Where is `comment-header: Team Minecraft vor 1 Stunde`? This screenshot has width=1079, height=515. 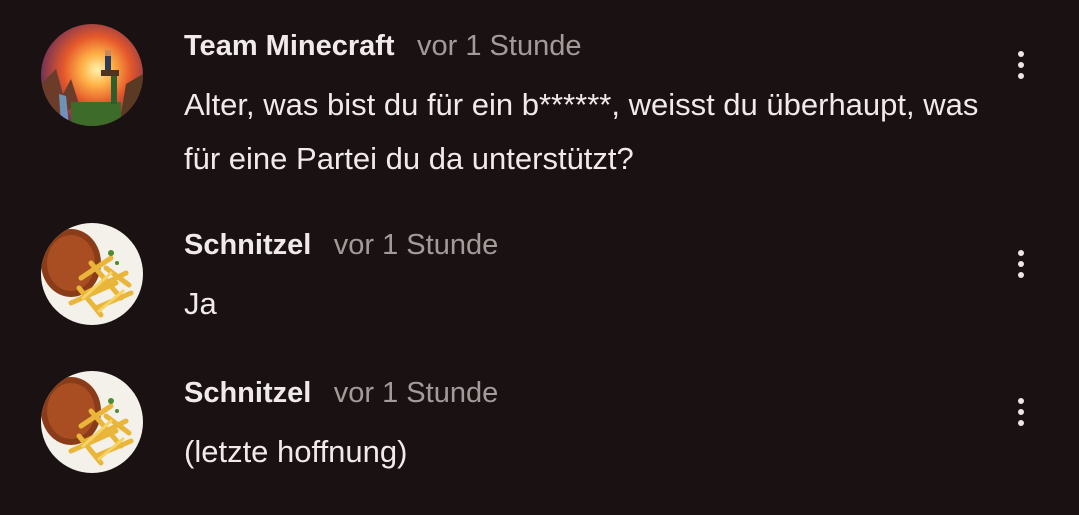
comment-header: Team Minecraft vor 1 Stunde is located at coordinates (382, 46).